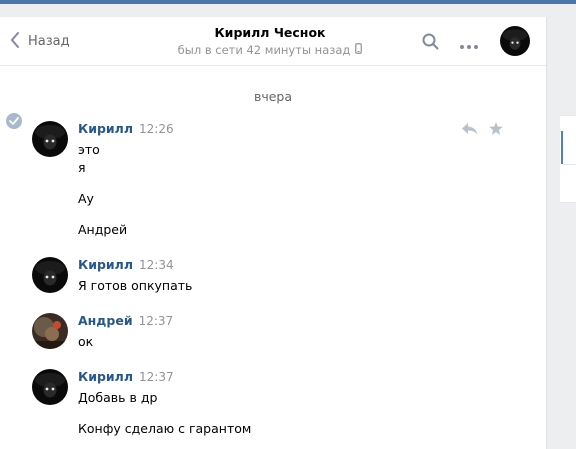  Describe the element at coordinates (156, 129) in the screenshot. I see `message-time: 12:26` at that location.